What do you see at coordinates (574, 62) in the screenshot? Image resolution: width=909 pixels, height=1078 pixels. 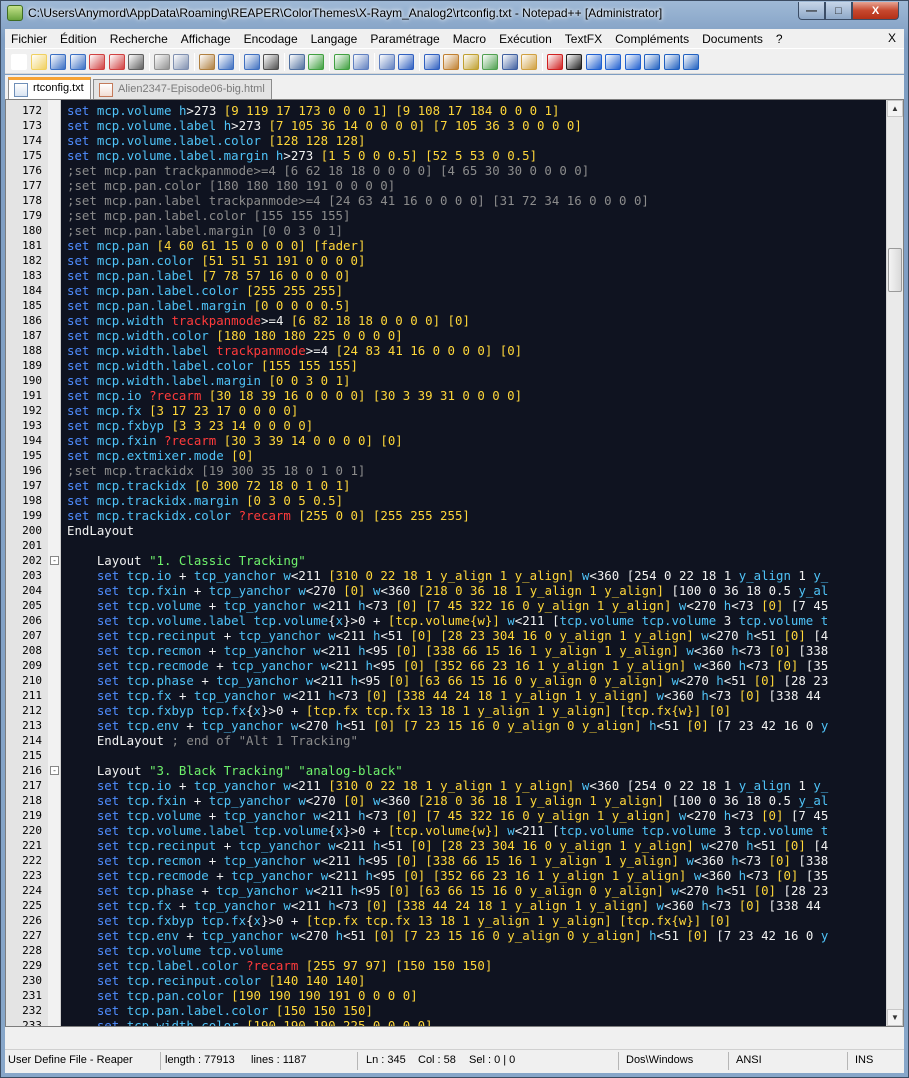 I see `stop-record-icon` at bounding box center [574, 62].